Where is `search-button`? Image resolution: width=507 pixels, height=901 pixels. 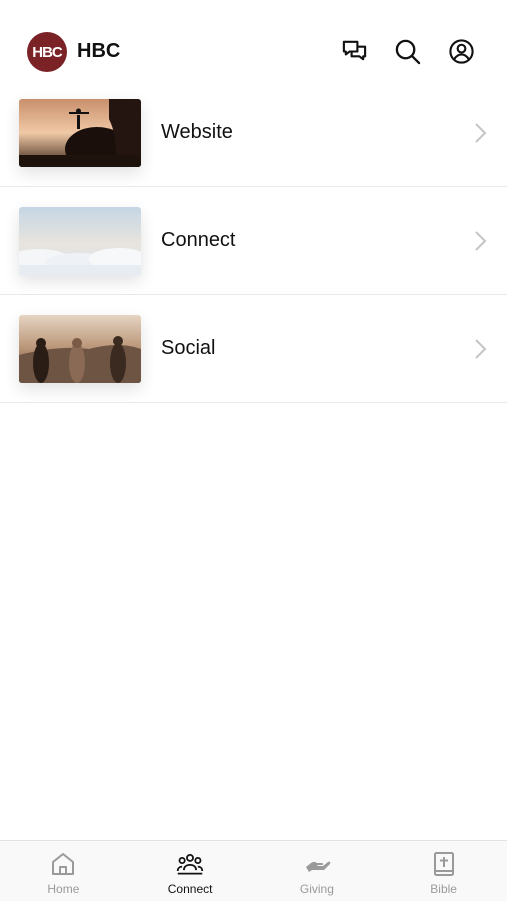 search-button is located at coordinates (407, 51).